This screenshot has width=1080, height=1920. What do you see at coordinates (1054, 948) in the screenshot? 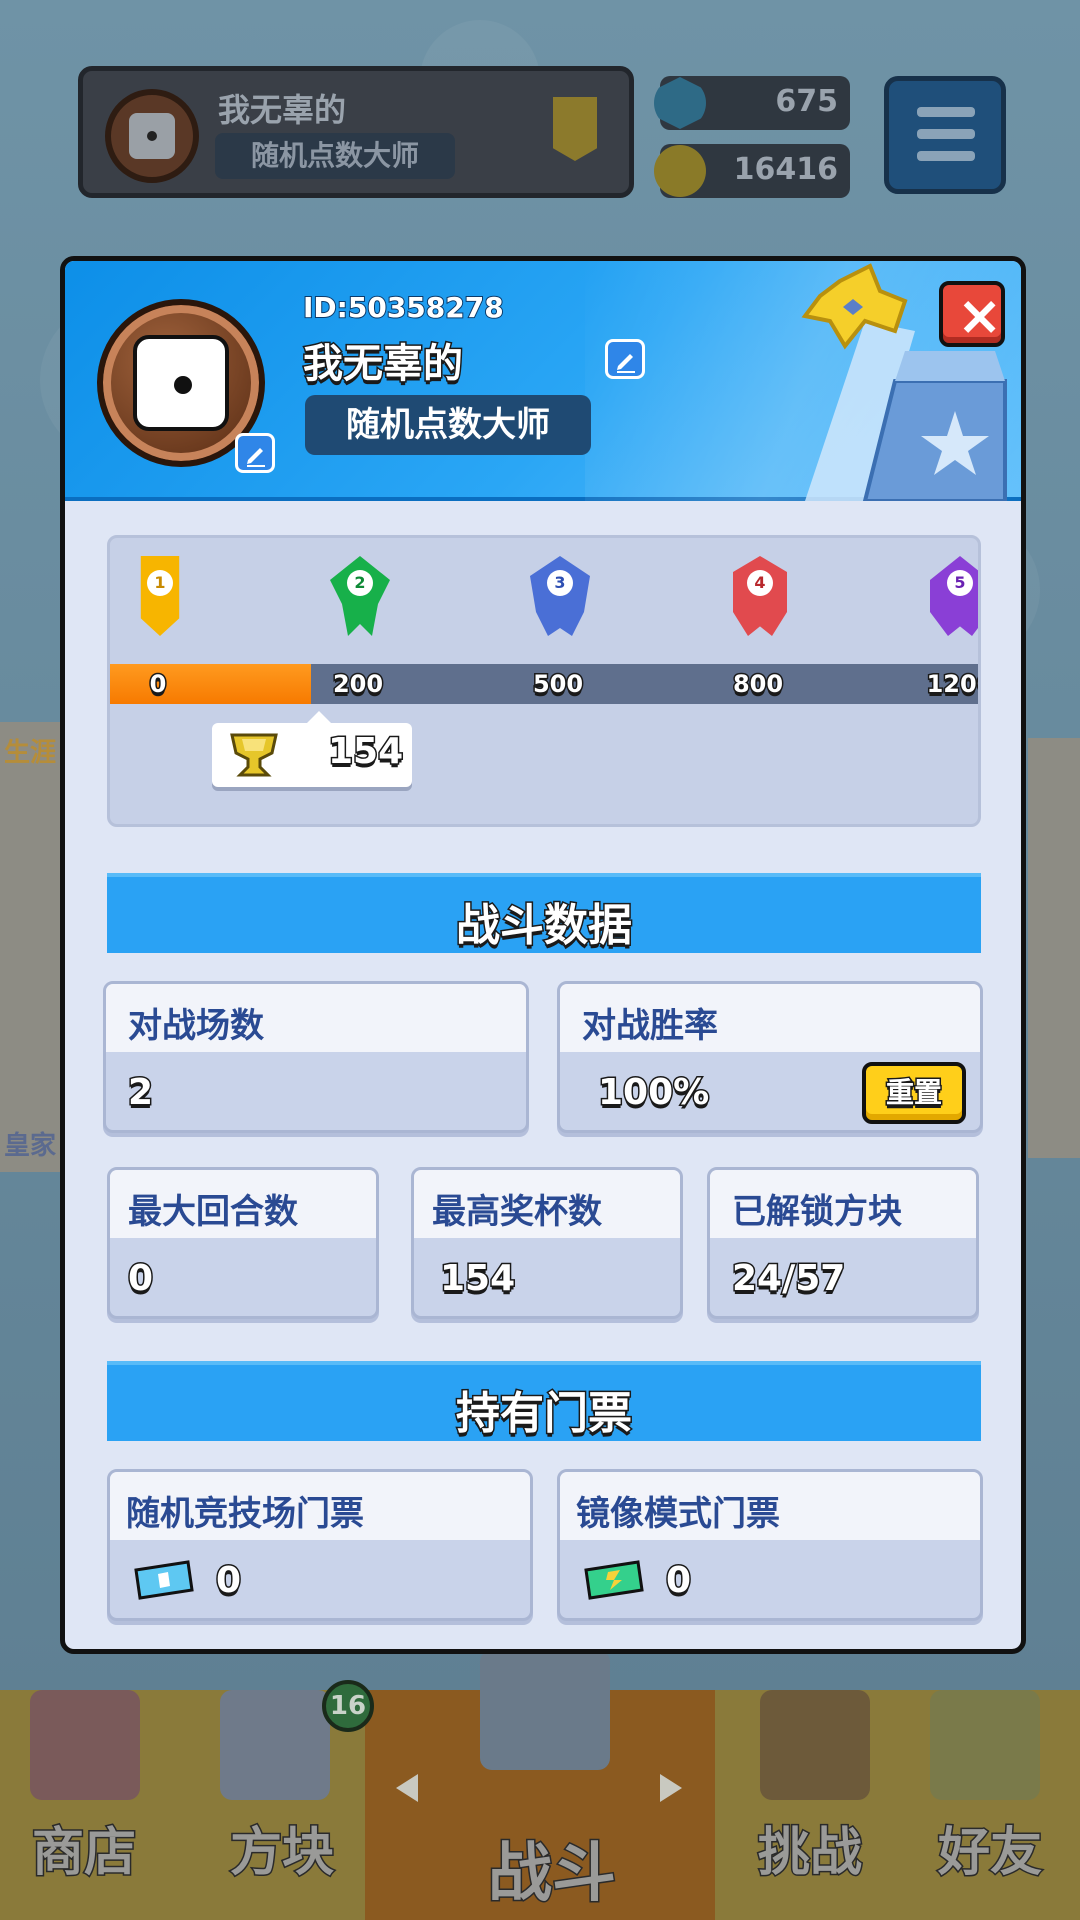
I see `right-side-panel` at bounding box center [1054, 948].